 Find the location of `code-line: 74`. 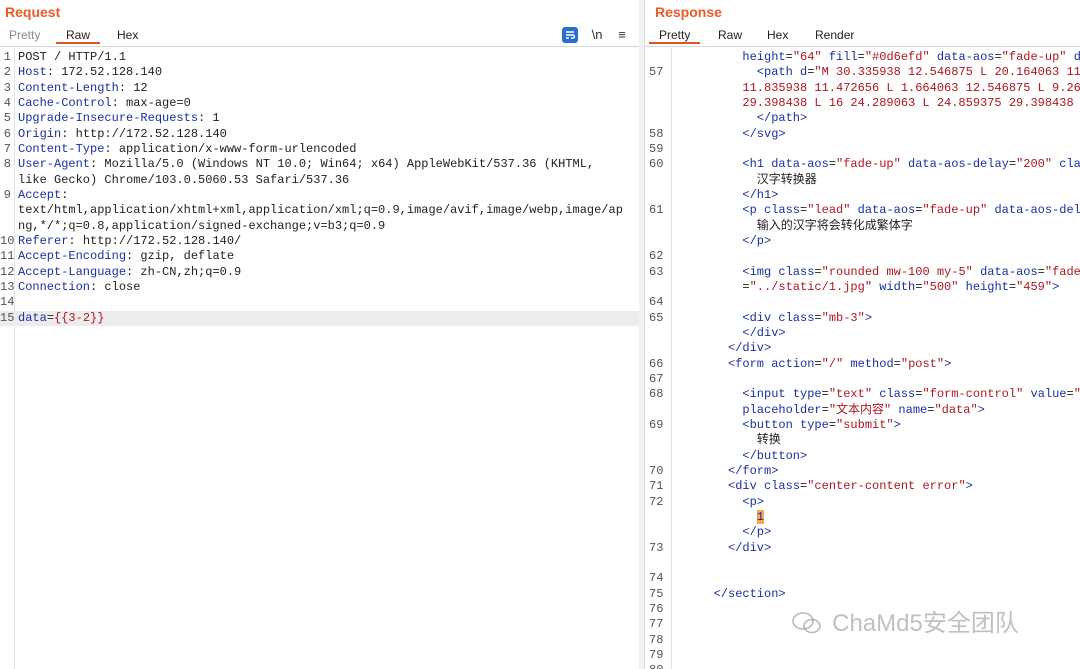

code-line: 74 is located at coordinates (862, 578).